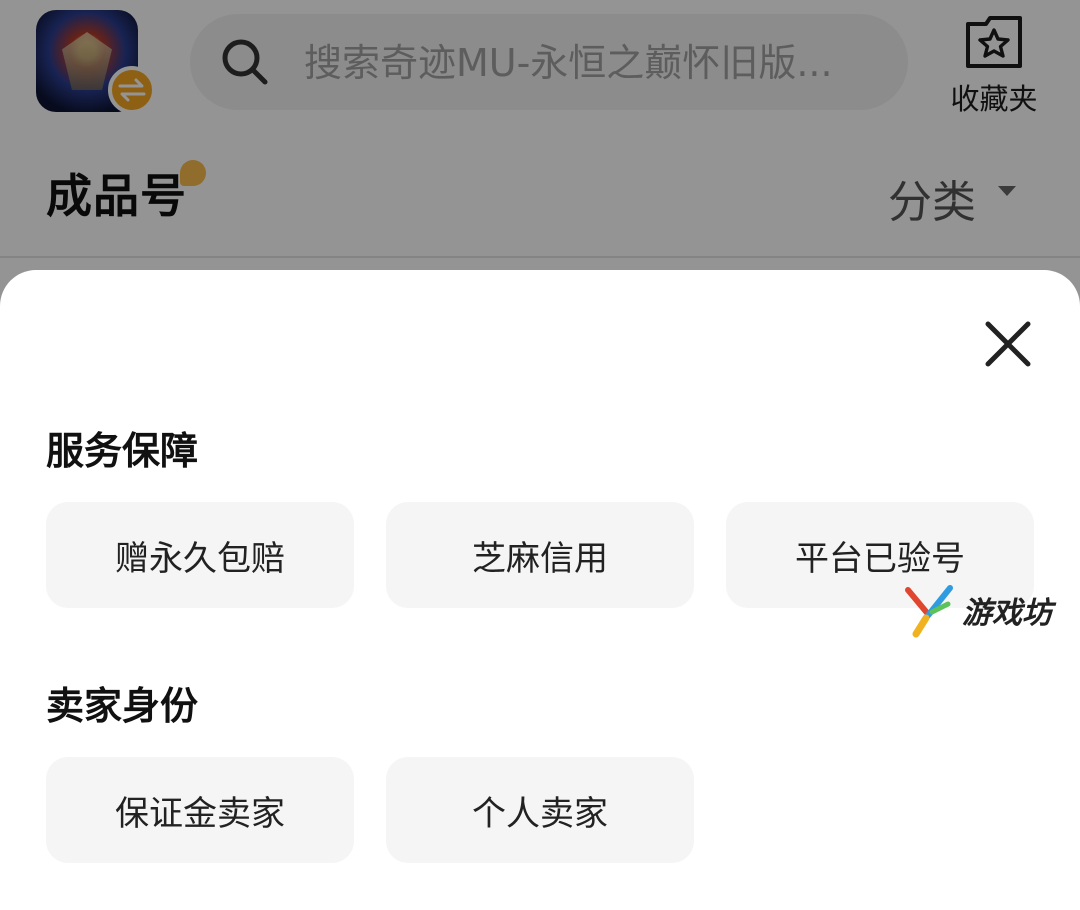  What do you see at coordinates (122, 706) in the screenshot?
I see `section-title-seller: 卖家身份` at bounding box center [122, 706].